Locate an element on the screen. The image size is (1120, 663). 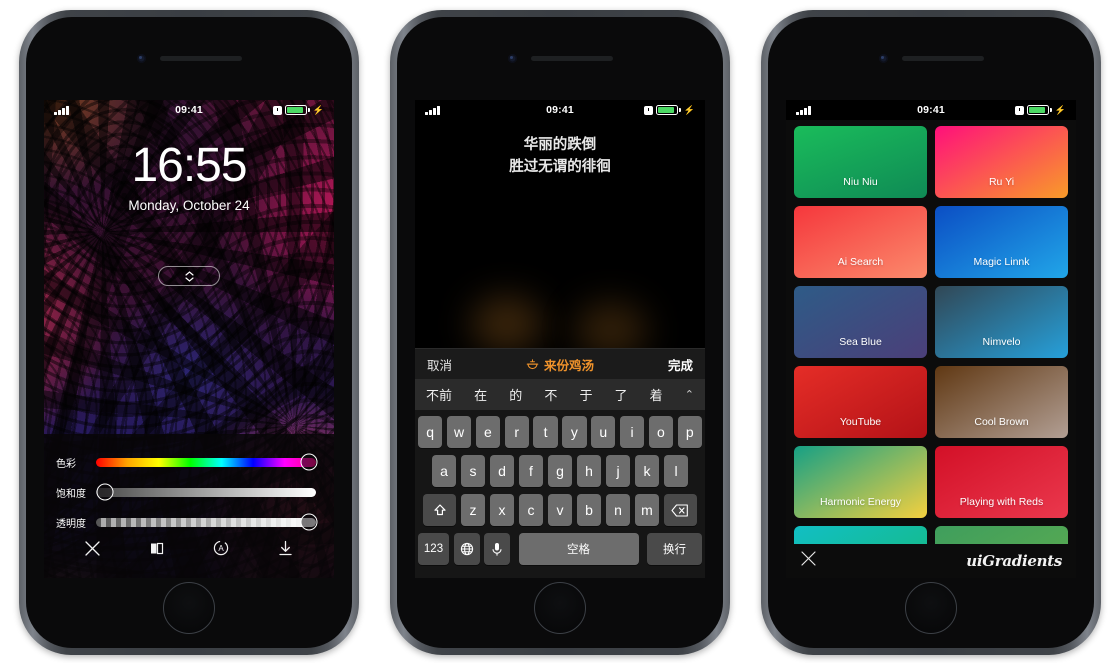
key-b: b is located at coordinates (589, 510).